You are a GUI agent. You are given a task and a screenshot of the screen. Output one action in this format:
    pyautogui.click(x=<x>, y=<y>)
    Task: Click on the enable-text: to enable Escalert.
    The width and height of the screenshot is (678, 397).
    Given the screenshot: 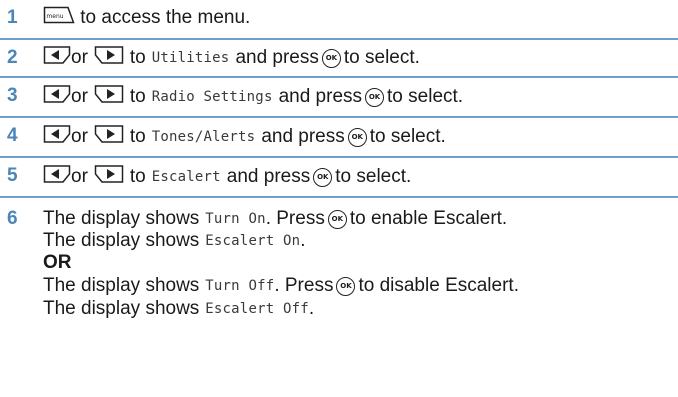 What is the action you would take?
    pyautogui.click(x=428, y=218)
    